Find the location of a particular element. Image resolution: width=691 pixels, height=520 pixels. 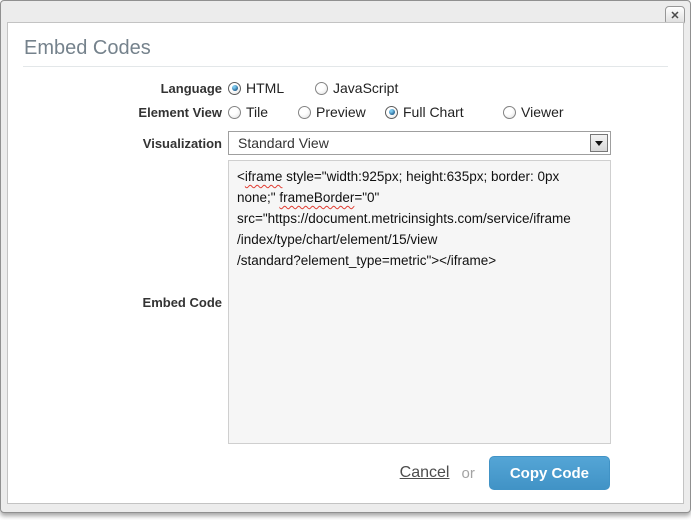

close-icon: ✕ is located at coordinates (675, 16).